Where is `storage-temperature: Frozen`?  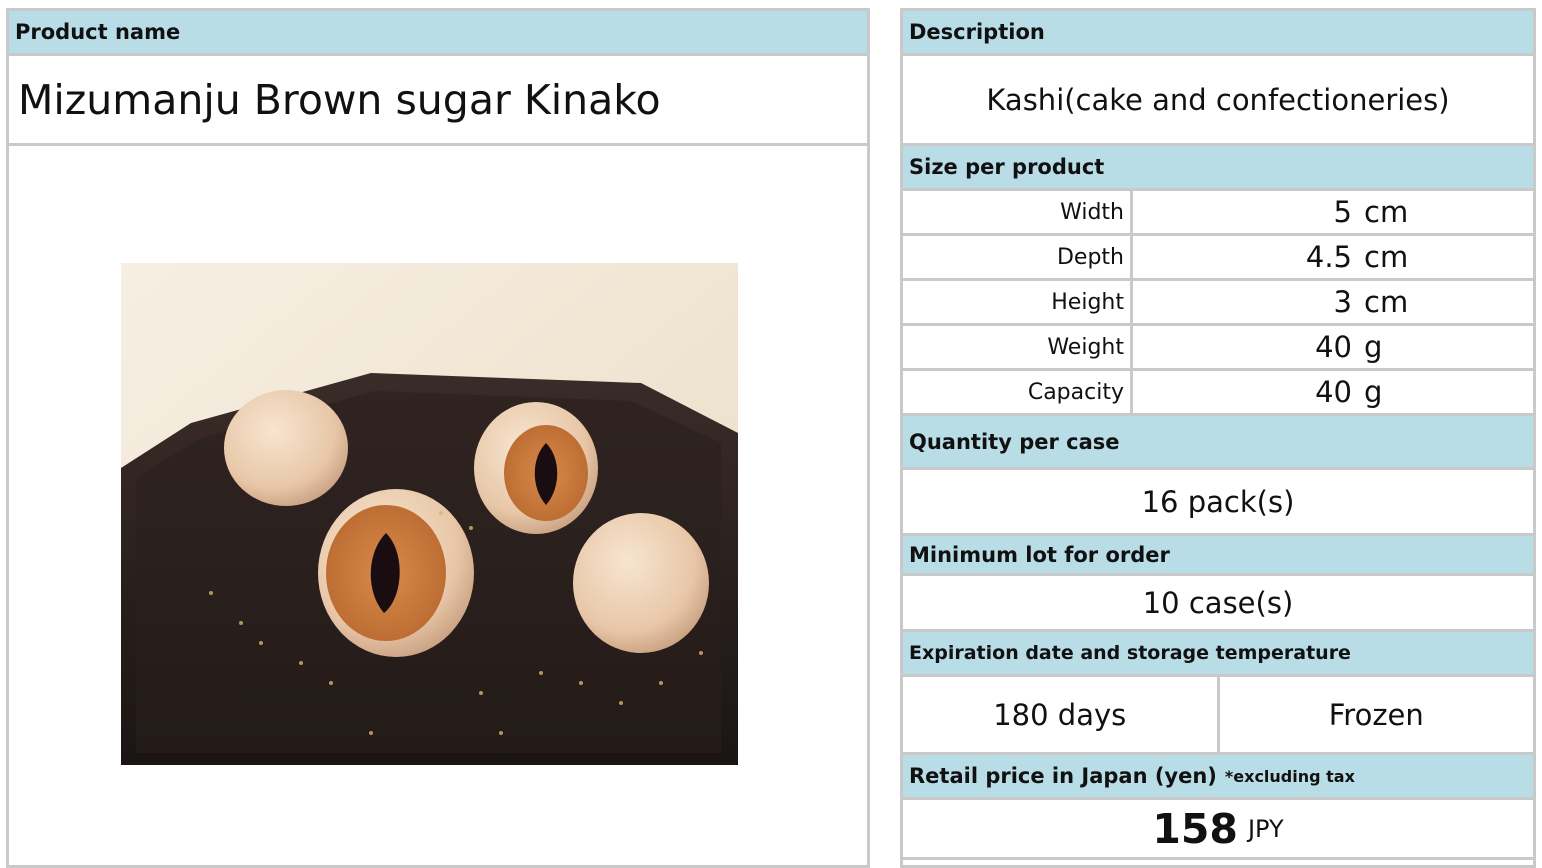
storage-temperature: Frozen is located at coordinates (1376, 714).